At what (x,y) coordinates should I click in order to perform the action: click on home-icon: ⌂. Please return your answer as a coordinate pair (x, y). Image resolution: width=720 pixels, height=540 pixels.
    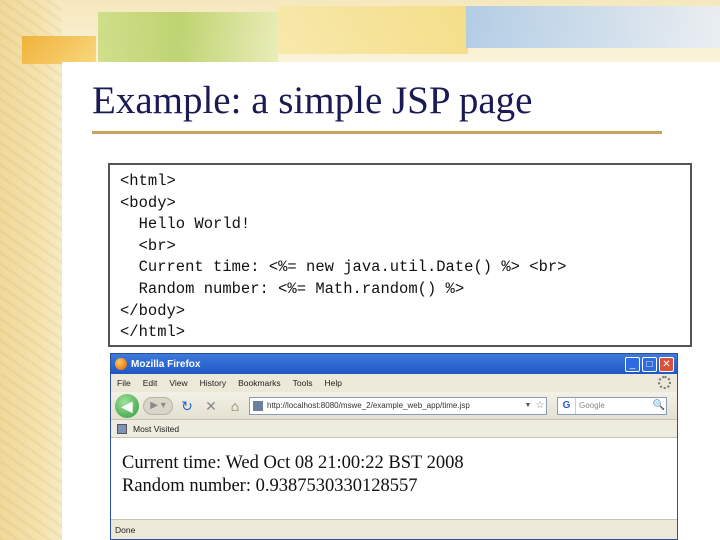
    Looking at the image, I should click on (235, 406).